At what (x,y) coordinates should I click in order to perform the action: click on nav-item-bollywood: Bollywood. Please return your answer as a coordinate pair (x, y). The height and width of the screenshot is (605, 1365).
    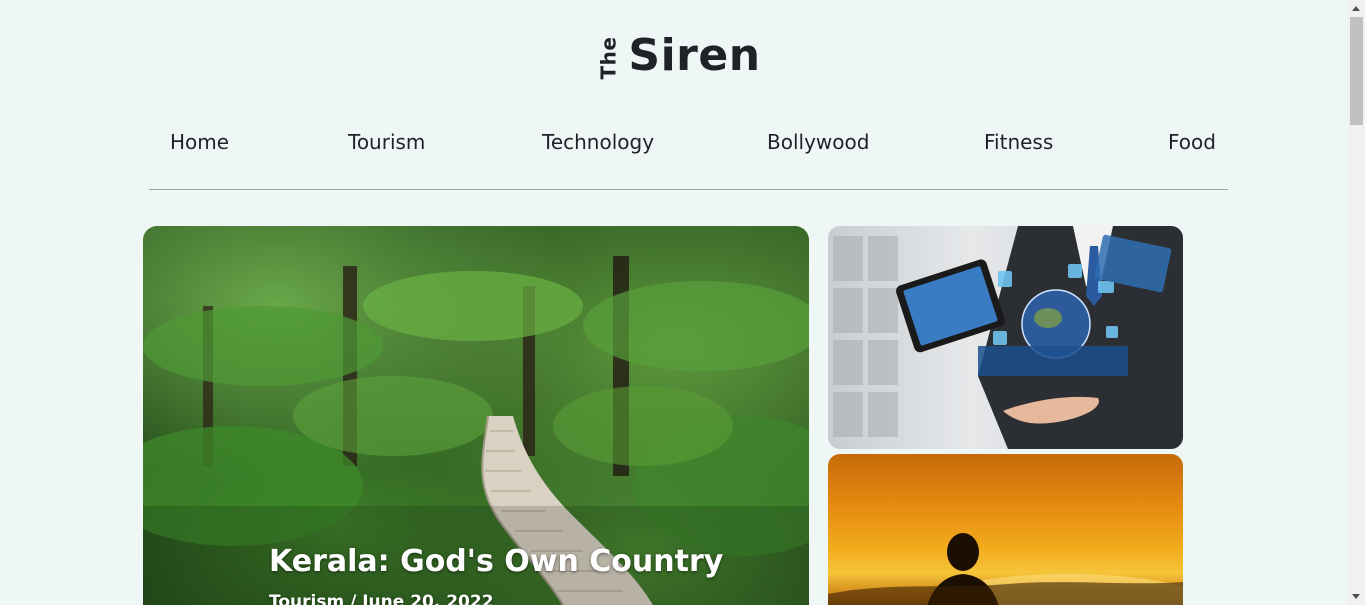
    Looking at the image, I should click on (818, 142).